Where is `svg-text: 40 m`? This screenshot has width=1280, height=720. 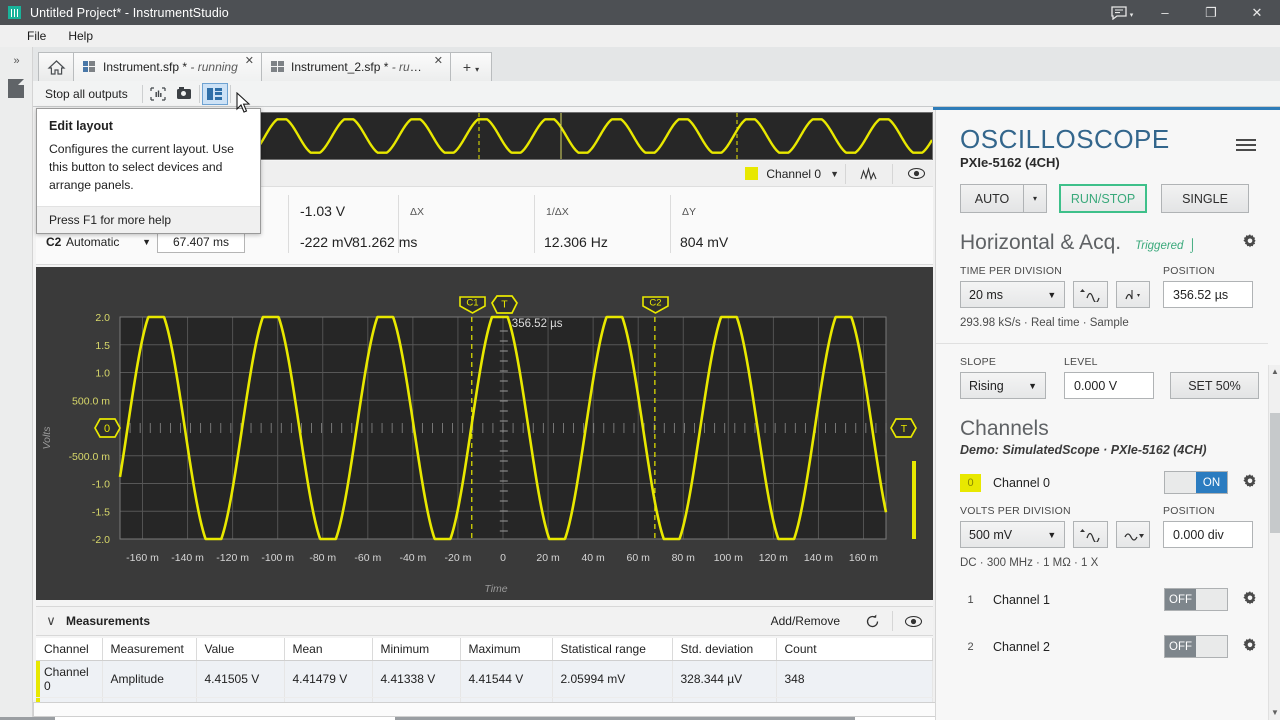
svg-text: 40 m is located at coordinates (593, 558).